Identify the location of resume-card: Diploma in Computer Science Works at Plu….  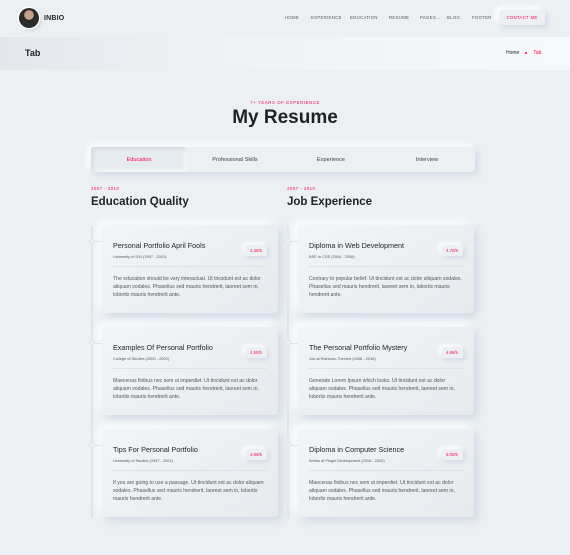
(379, 473).